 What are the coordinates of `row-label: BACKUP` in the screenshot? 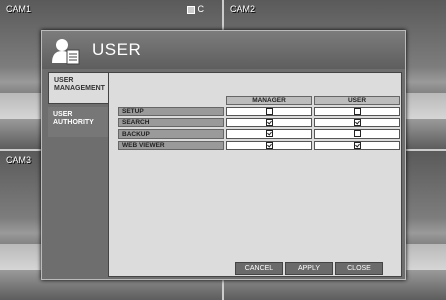 It's located at (171, 134).